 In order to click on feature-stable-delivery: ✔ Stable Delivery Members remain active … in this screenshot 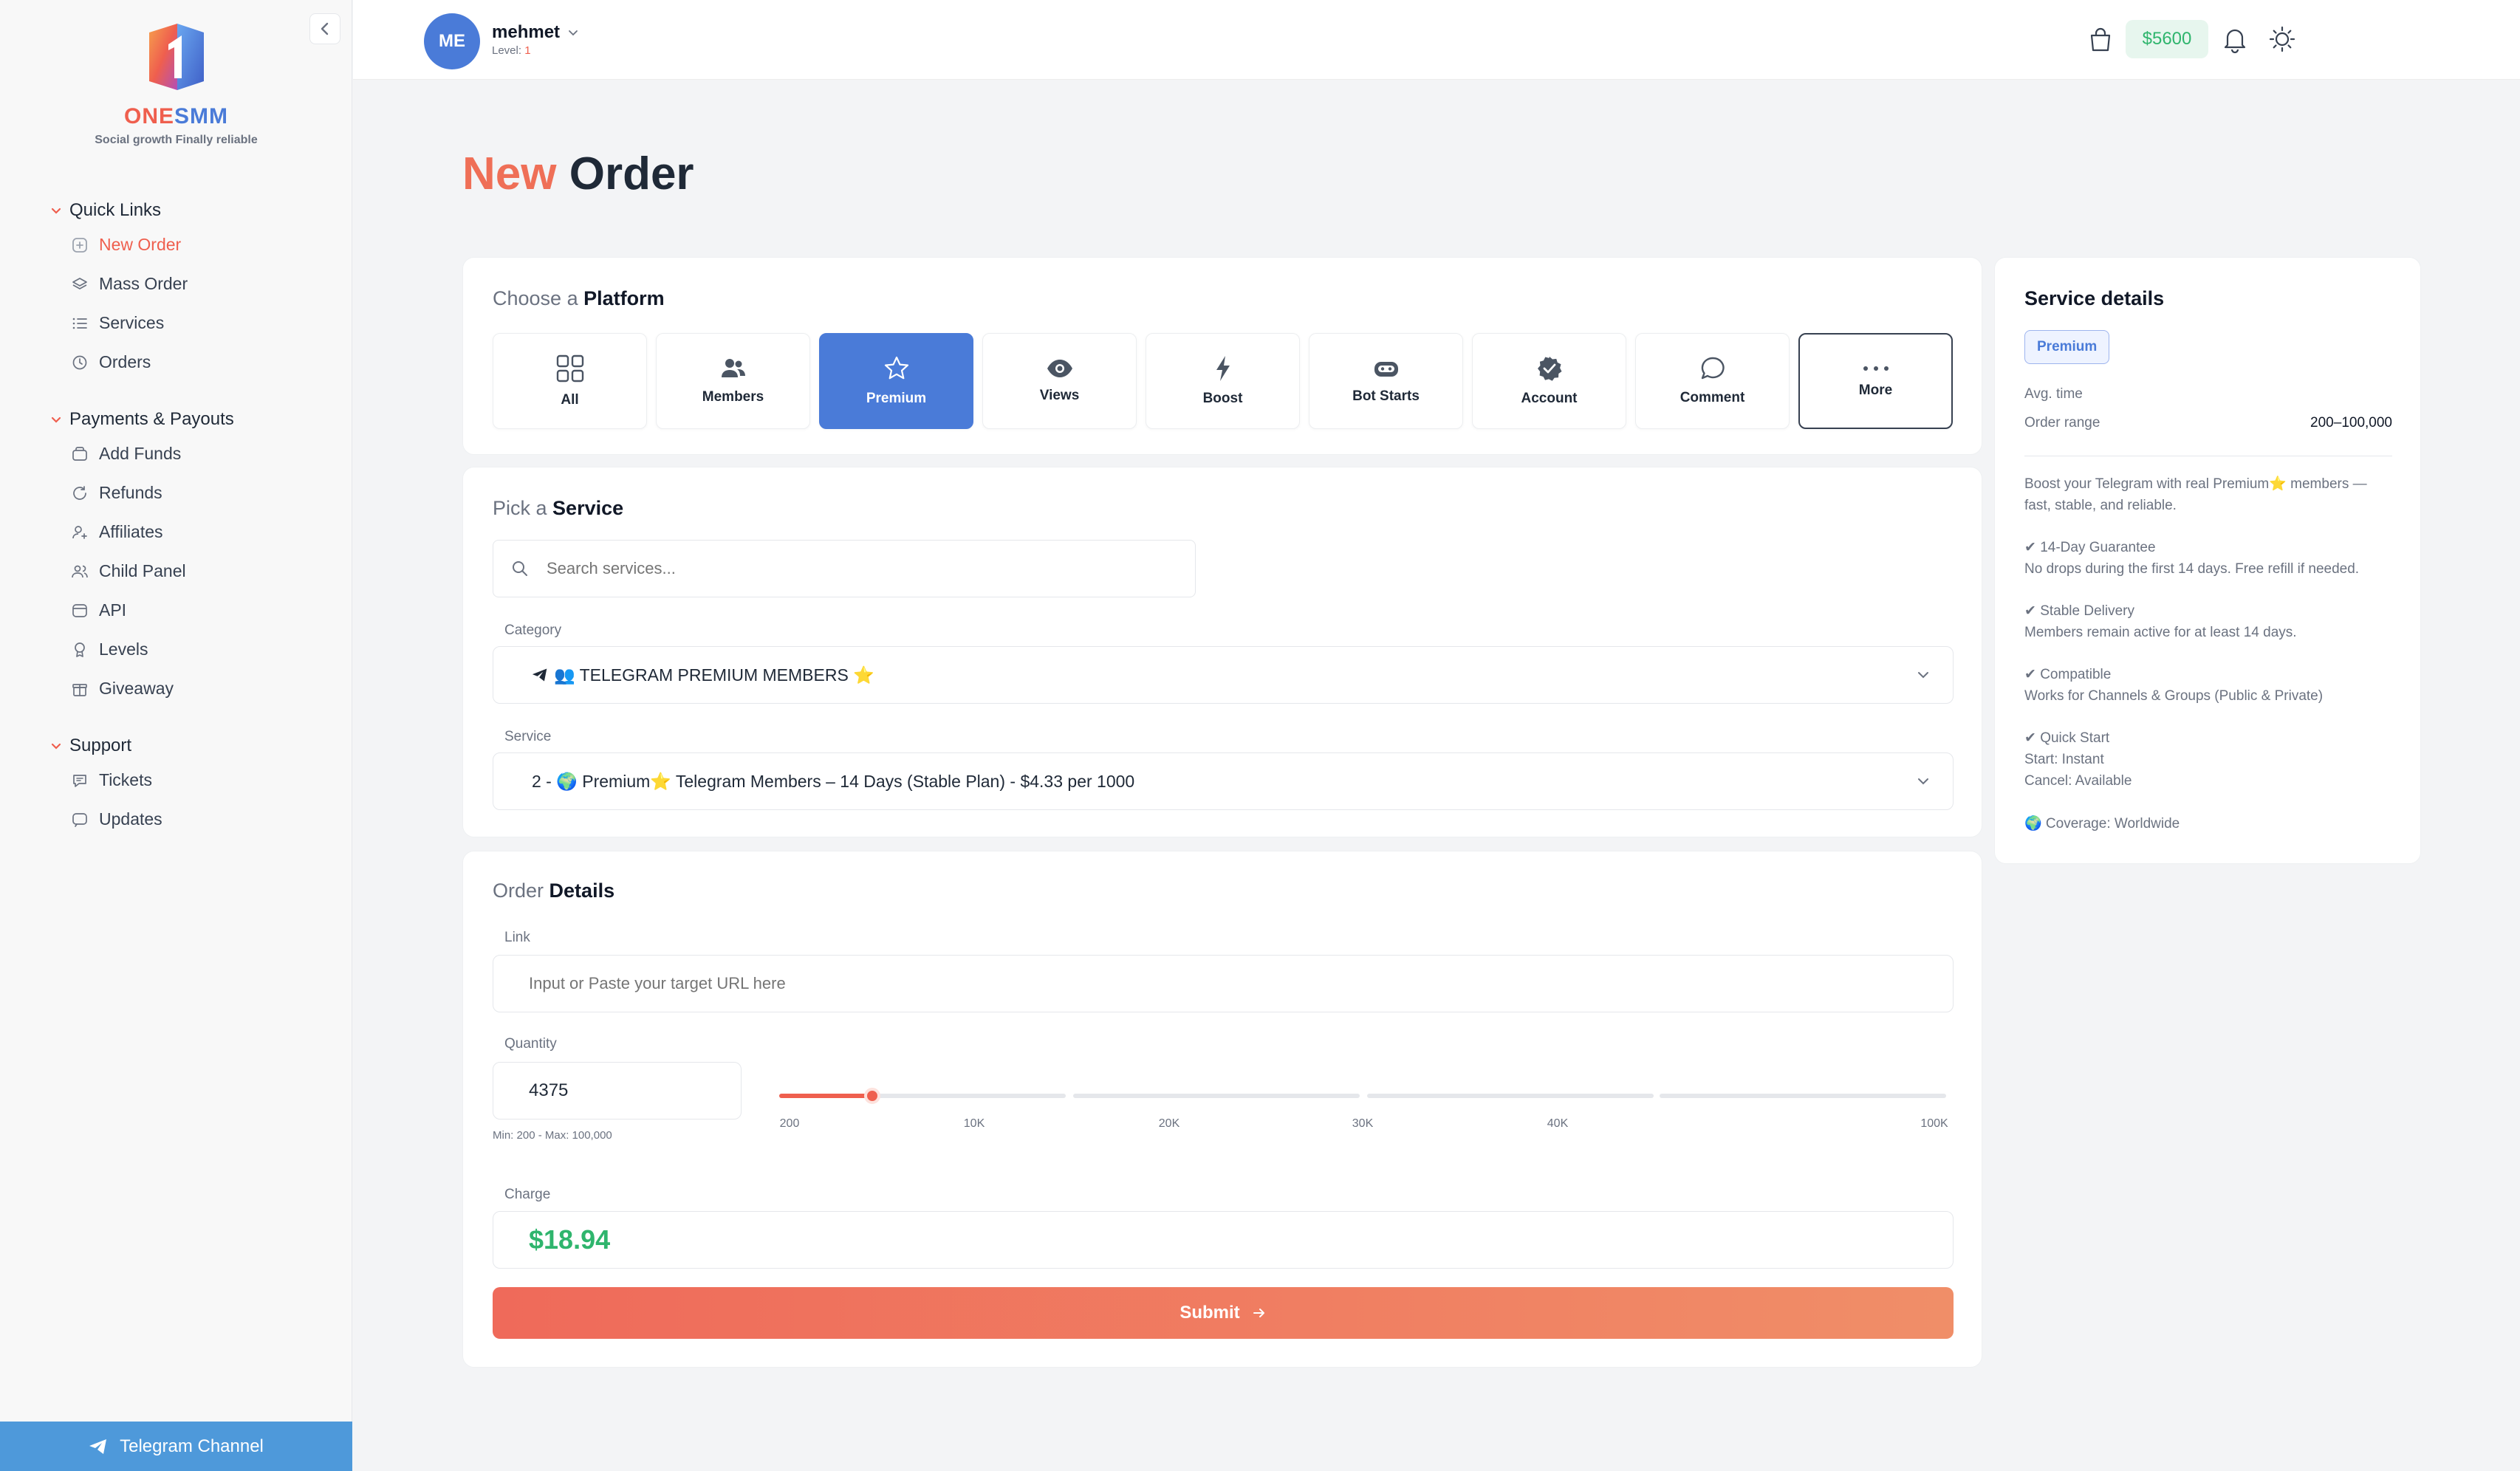, I will do `click(2160, 621)`.